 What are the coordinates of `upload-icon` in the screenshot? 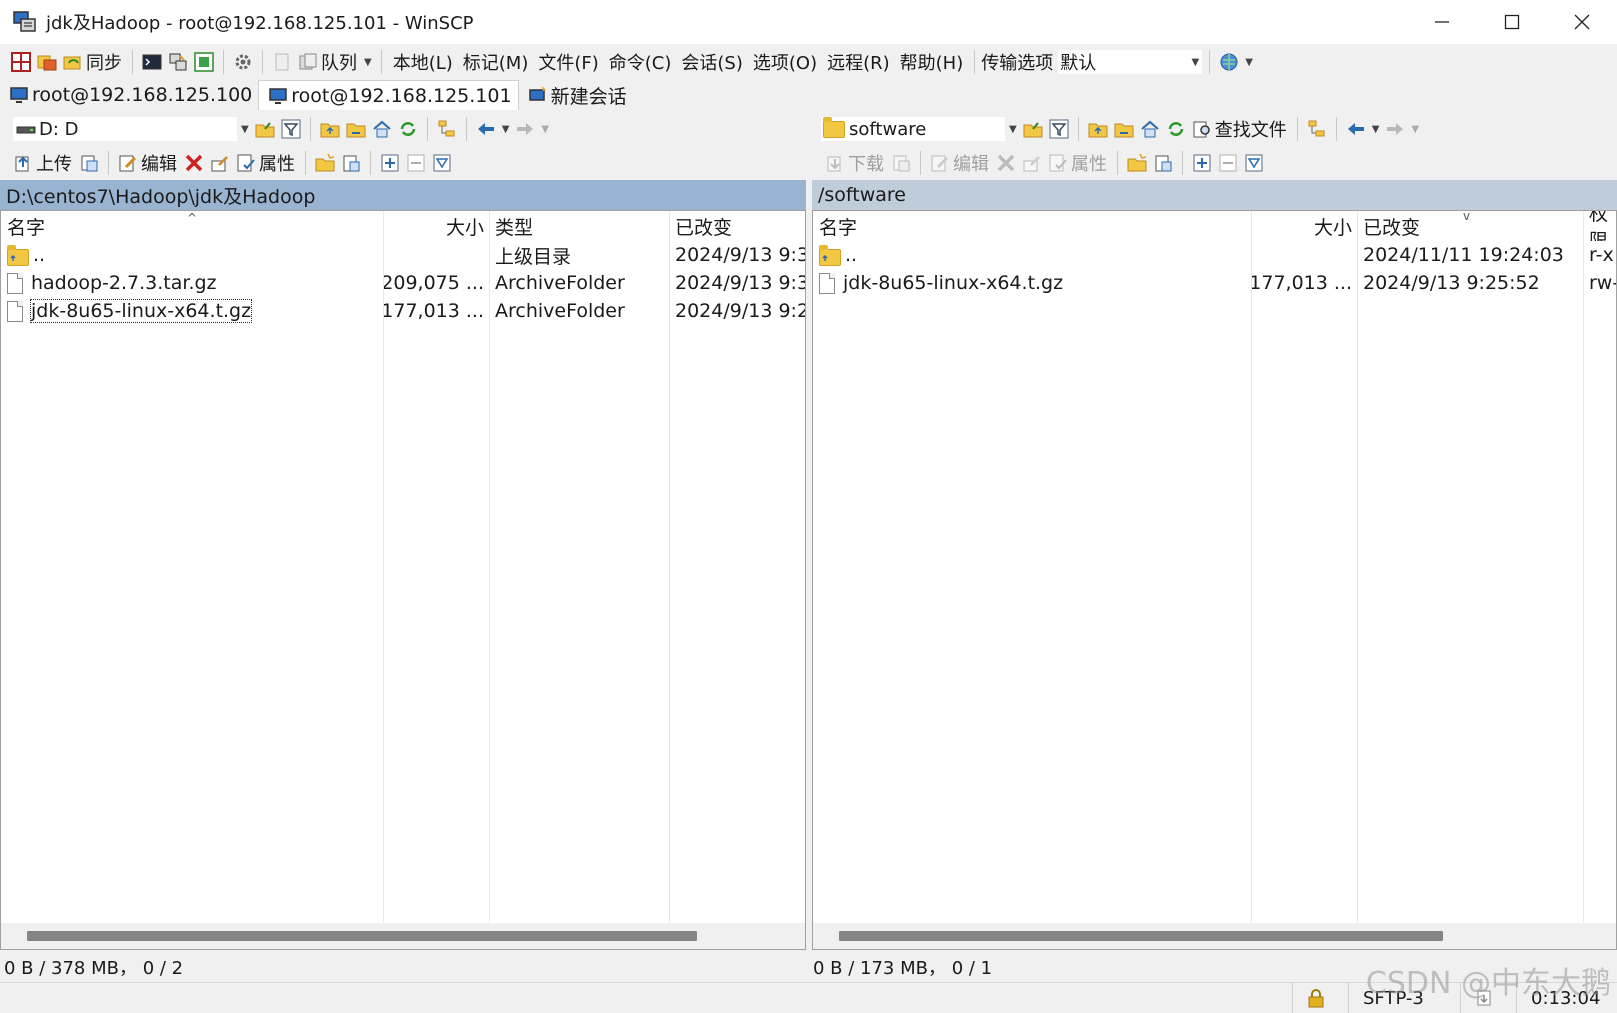 It's located at (23, 163).